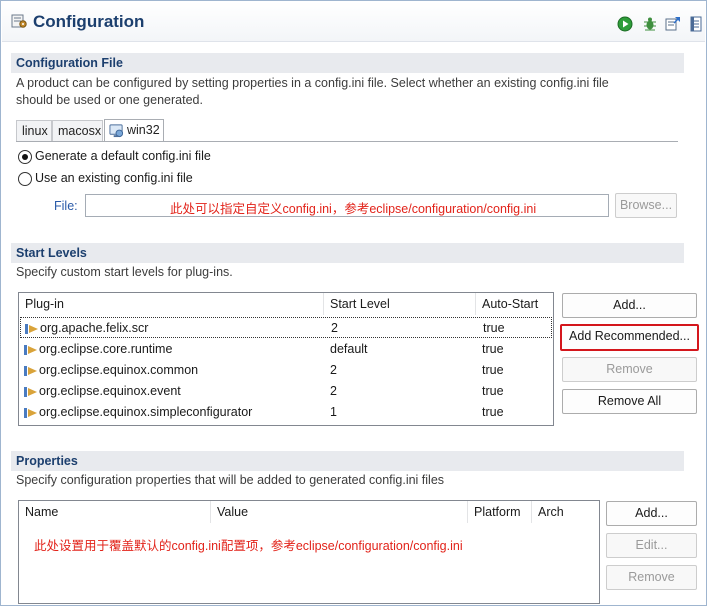 The image size is (707, 606). Describe the element at coordinates (146, 412) in the screenshot. I see `plugin-name: org.eclipse.equinox.simpleconfigurator` at that location.